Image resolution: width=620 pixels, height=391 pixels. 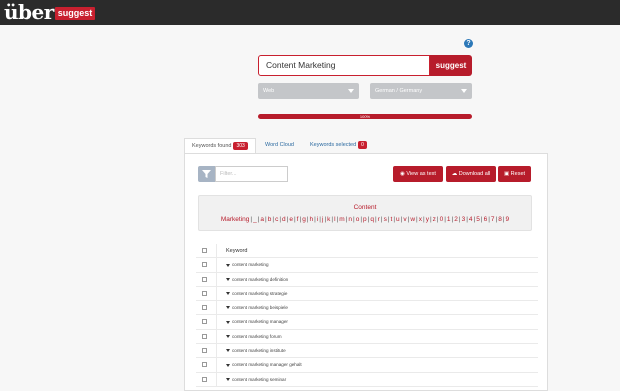 I want to click on alphabet-link: 2, so click(x=456, y=219).